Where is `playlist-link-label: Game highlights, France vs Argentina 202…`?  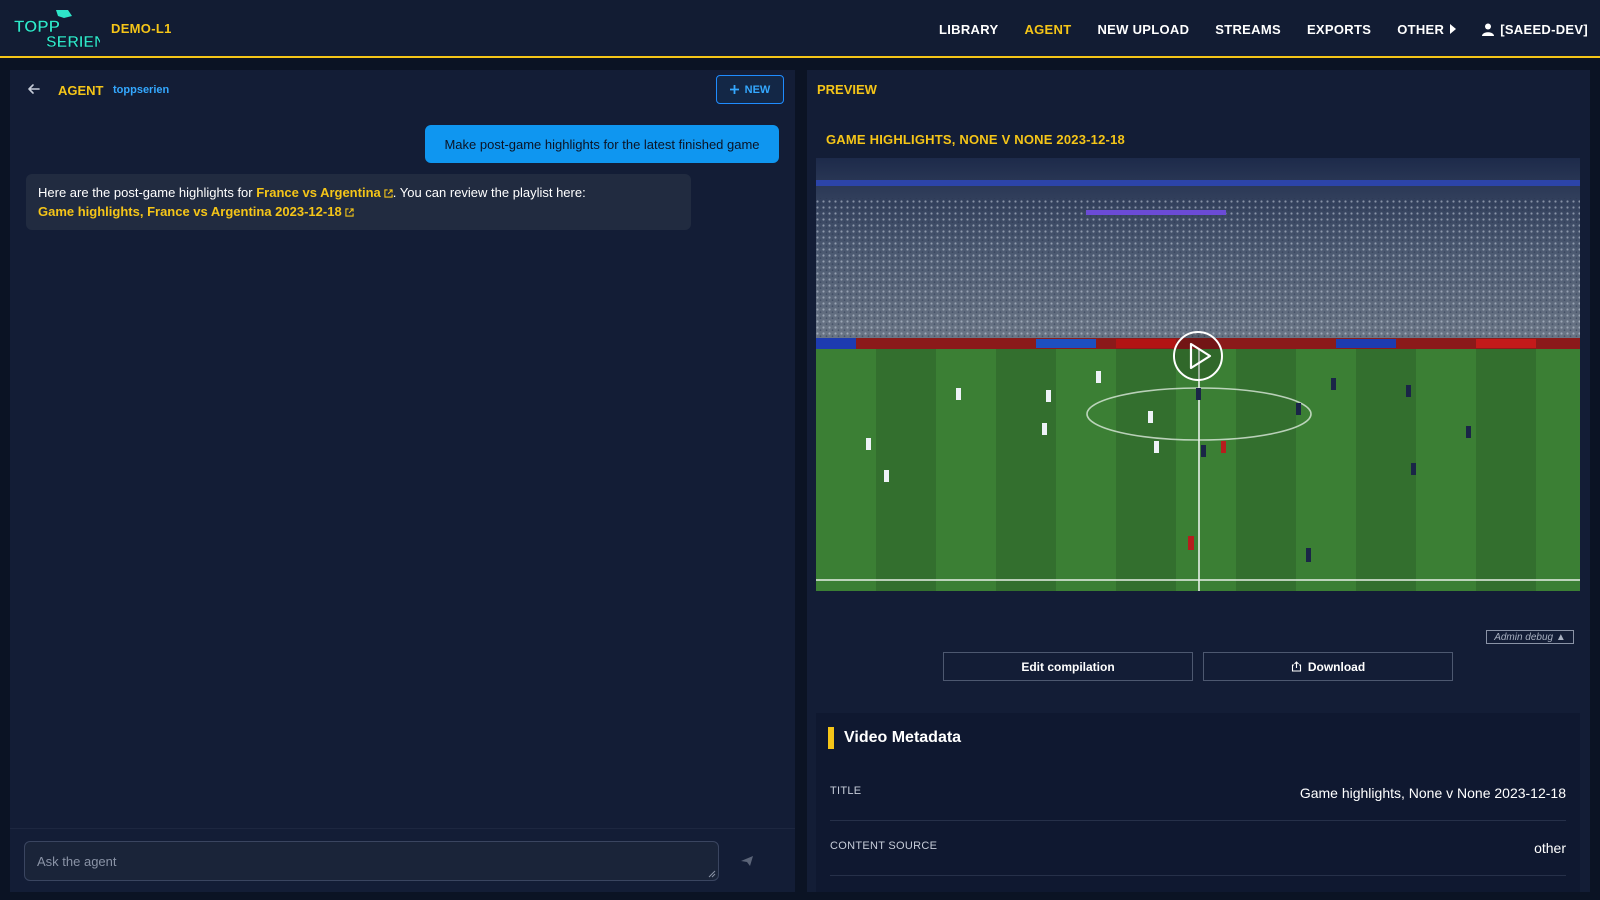 playlist-link-label: Game highlights, France vs Argentina 202… is located at coordinates (190, 211).